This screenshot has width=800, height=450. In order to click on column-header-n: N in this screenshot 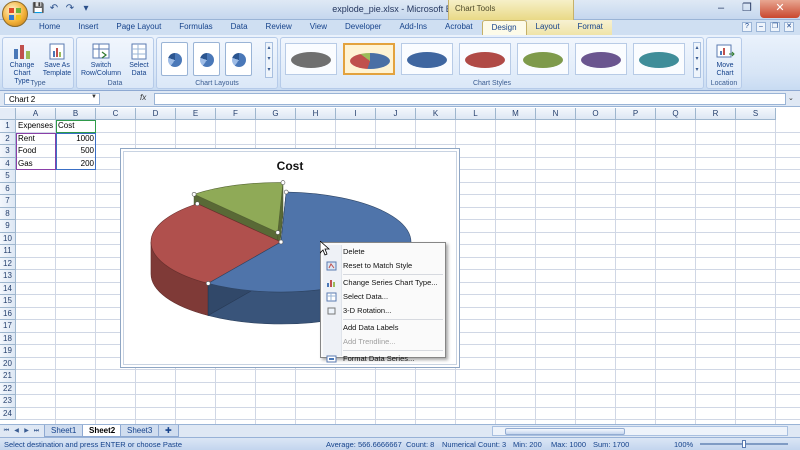, I will do `click(556, 114)`.